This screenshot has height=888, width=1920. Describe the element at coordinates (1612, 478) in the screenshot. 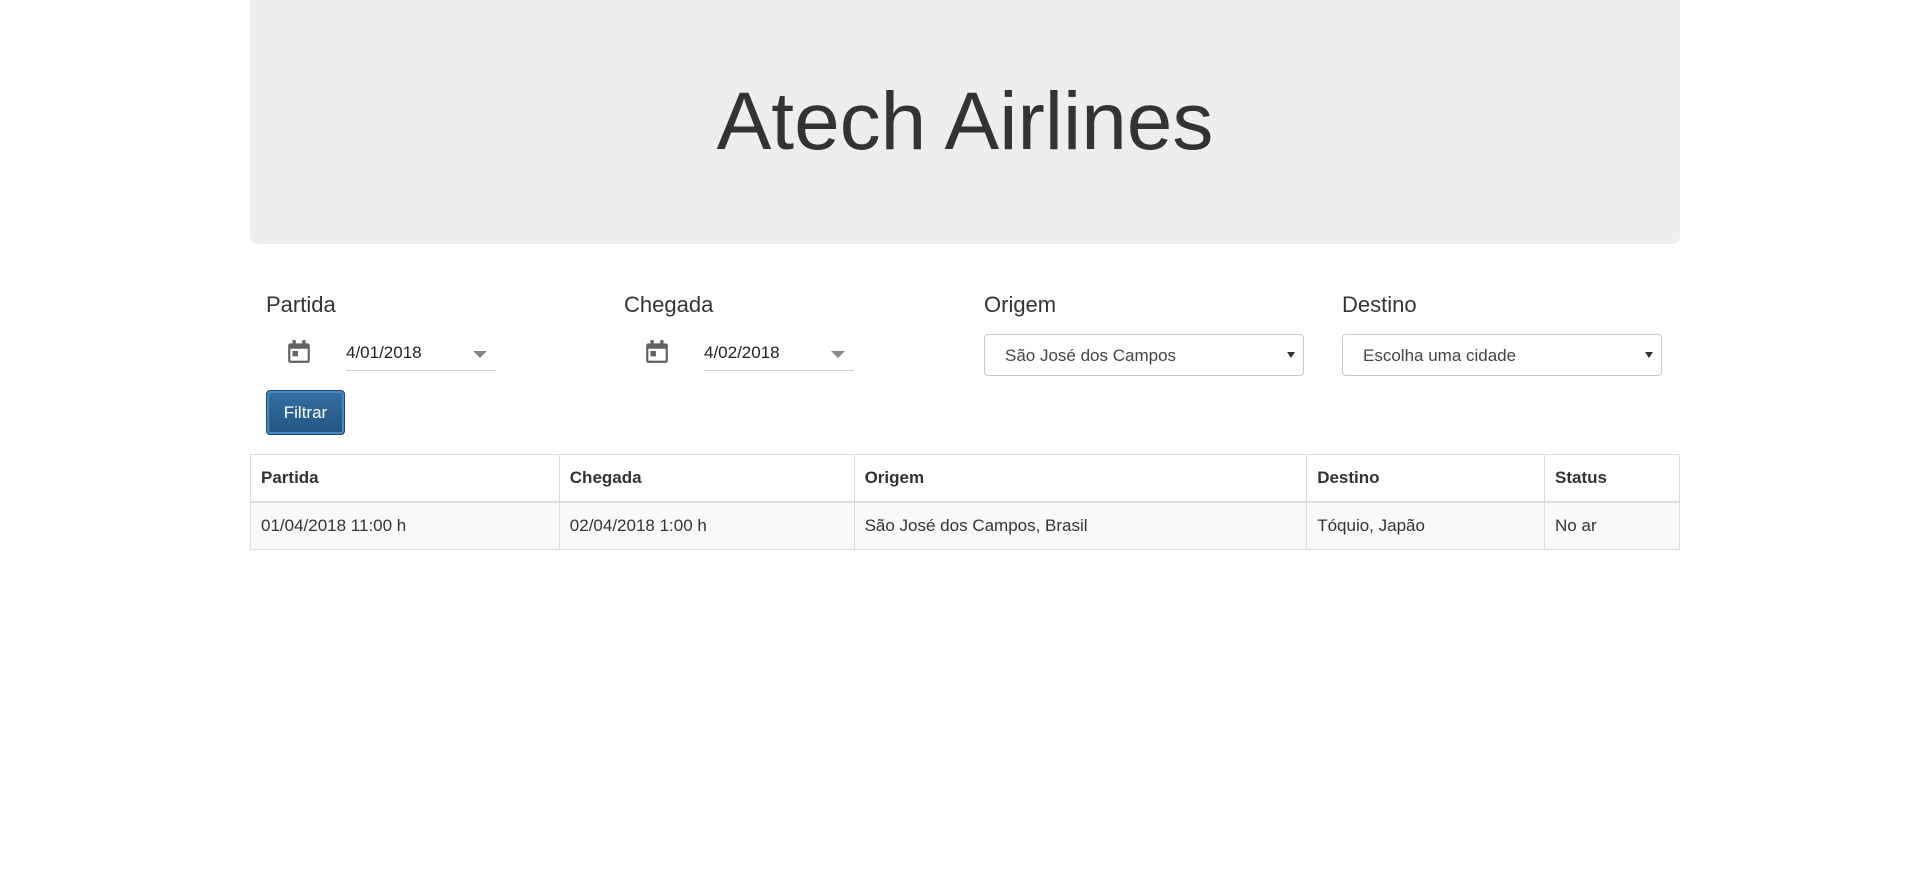

I see `column-header-status: Status` at that location.